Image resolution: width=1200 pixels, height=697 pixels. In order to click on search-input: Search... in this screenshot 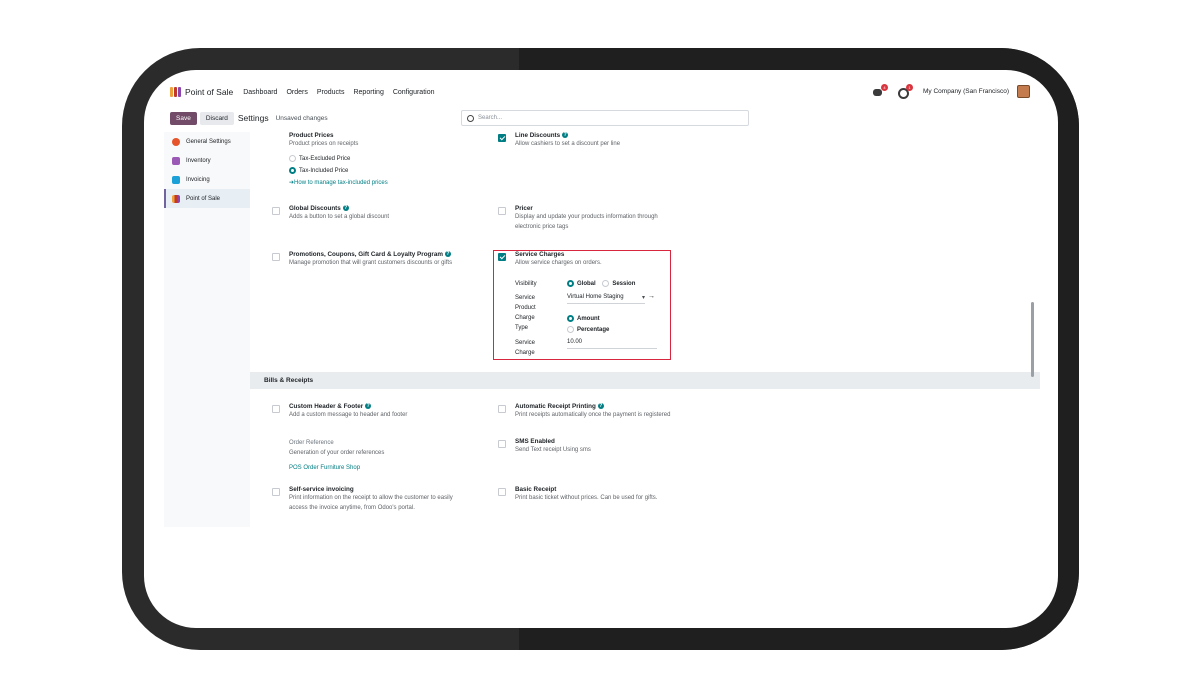, I will do `click(605, 118)`.